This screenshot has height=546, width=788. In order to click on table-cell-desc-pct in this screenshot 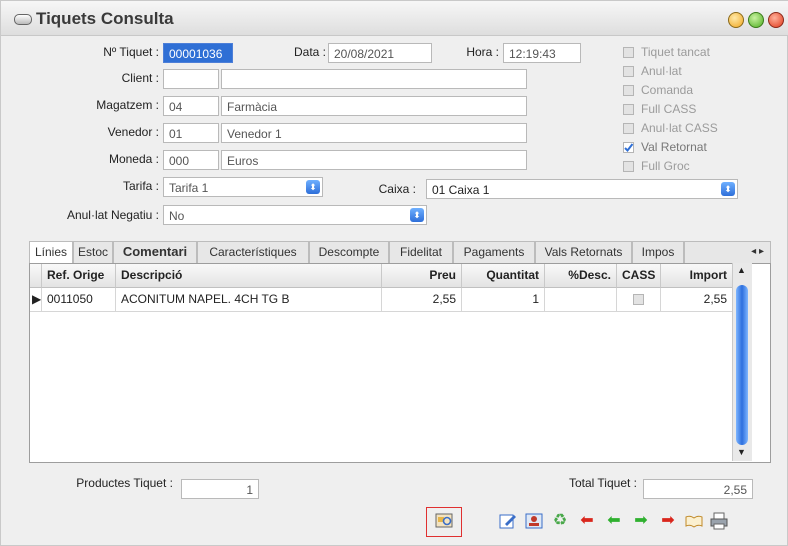, I will do `click(581, 300)`.